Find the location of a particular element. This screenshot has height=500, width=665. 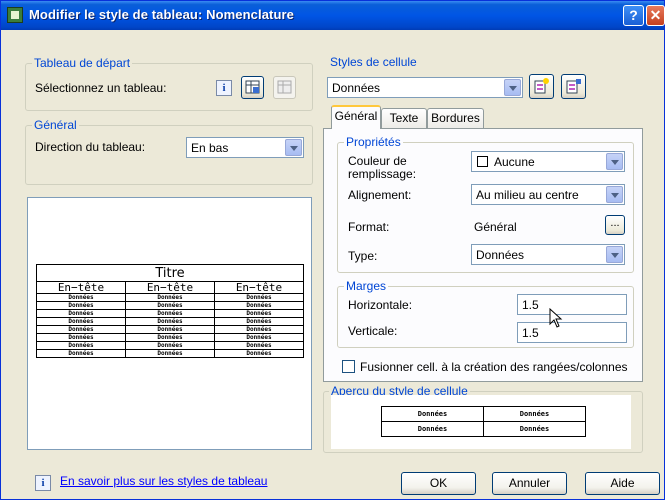

group-label-styles-cellule: Styles de cellule is located at coordinates (373, 62).